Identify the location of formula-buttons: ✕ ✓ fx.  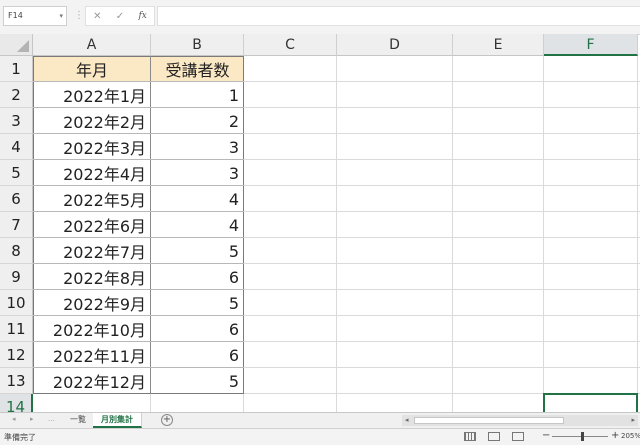
(120, 16).